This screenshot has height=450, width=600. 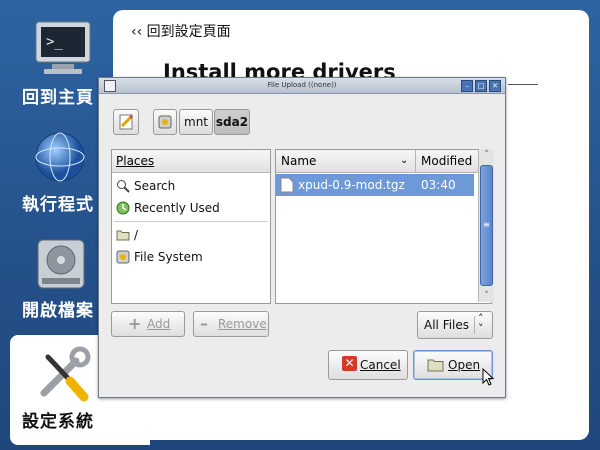 I want to click on places-item-filesystem: File System, so click(x=191, y=257).